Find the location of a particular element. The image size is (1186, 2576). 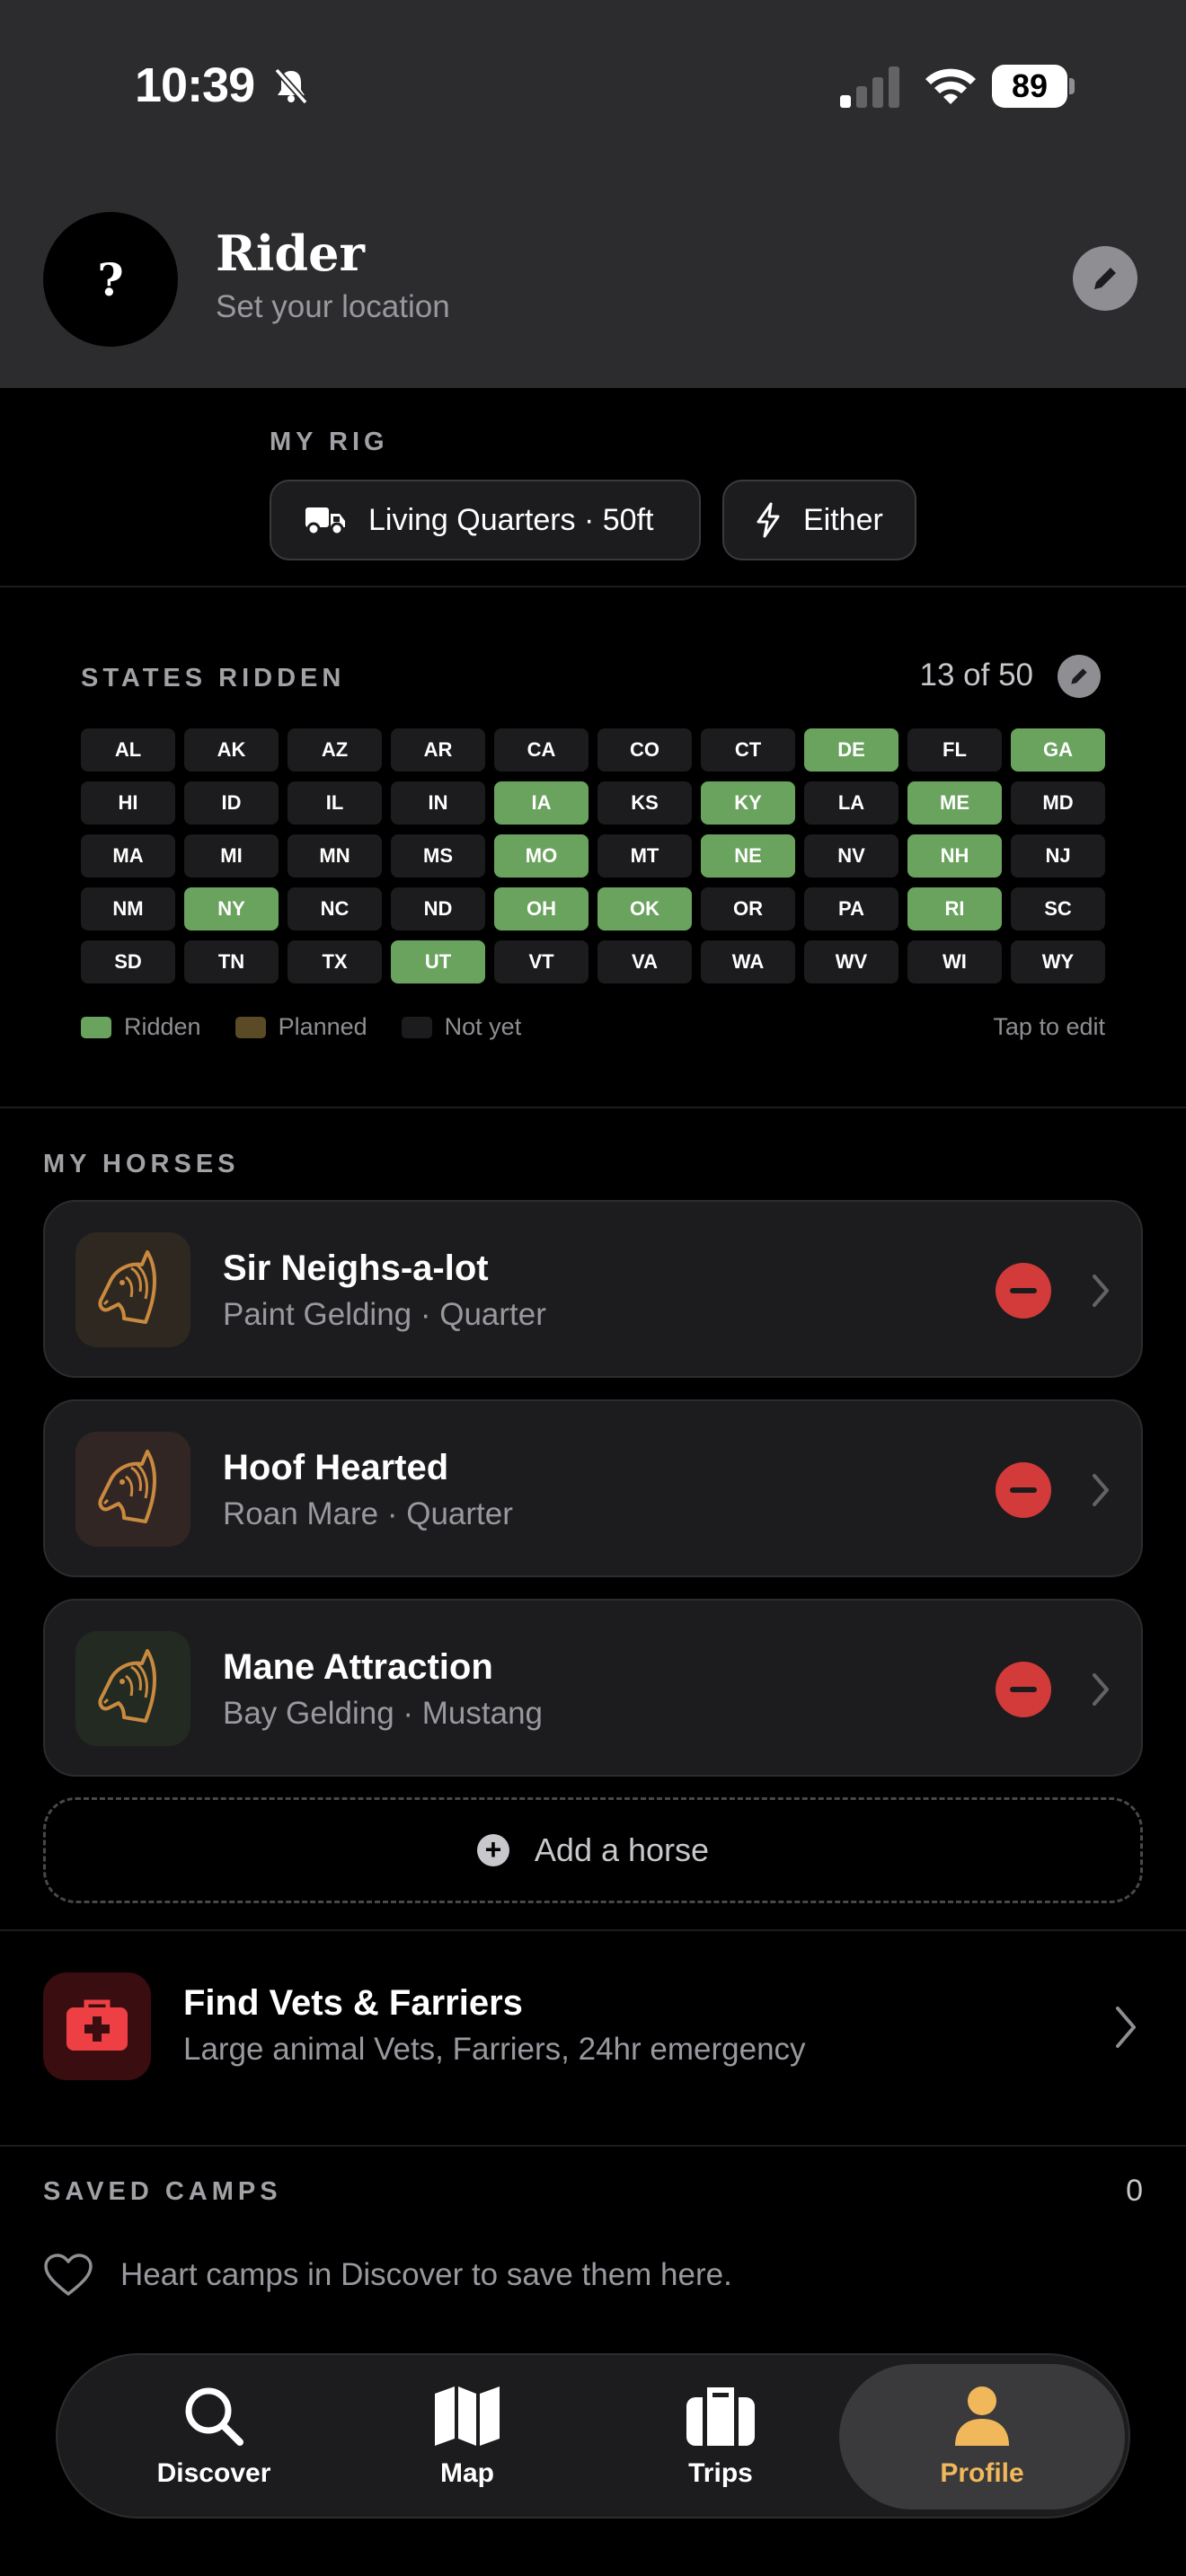

state-cell-ca: CA is located at coordinates (541, 750).